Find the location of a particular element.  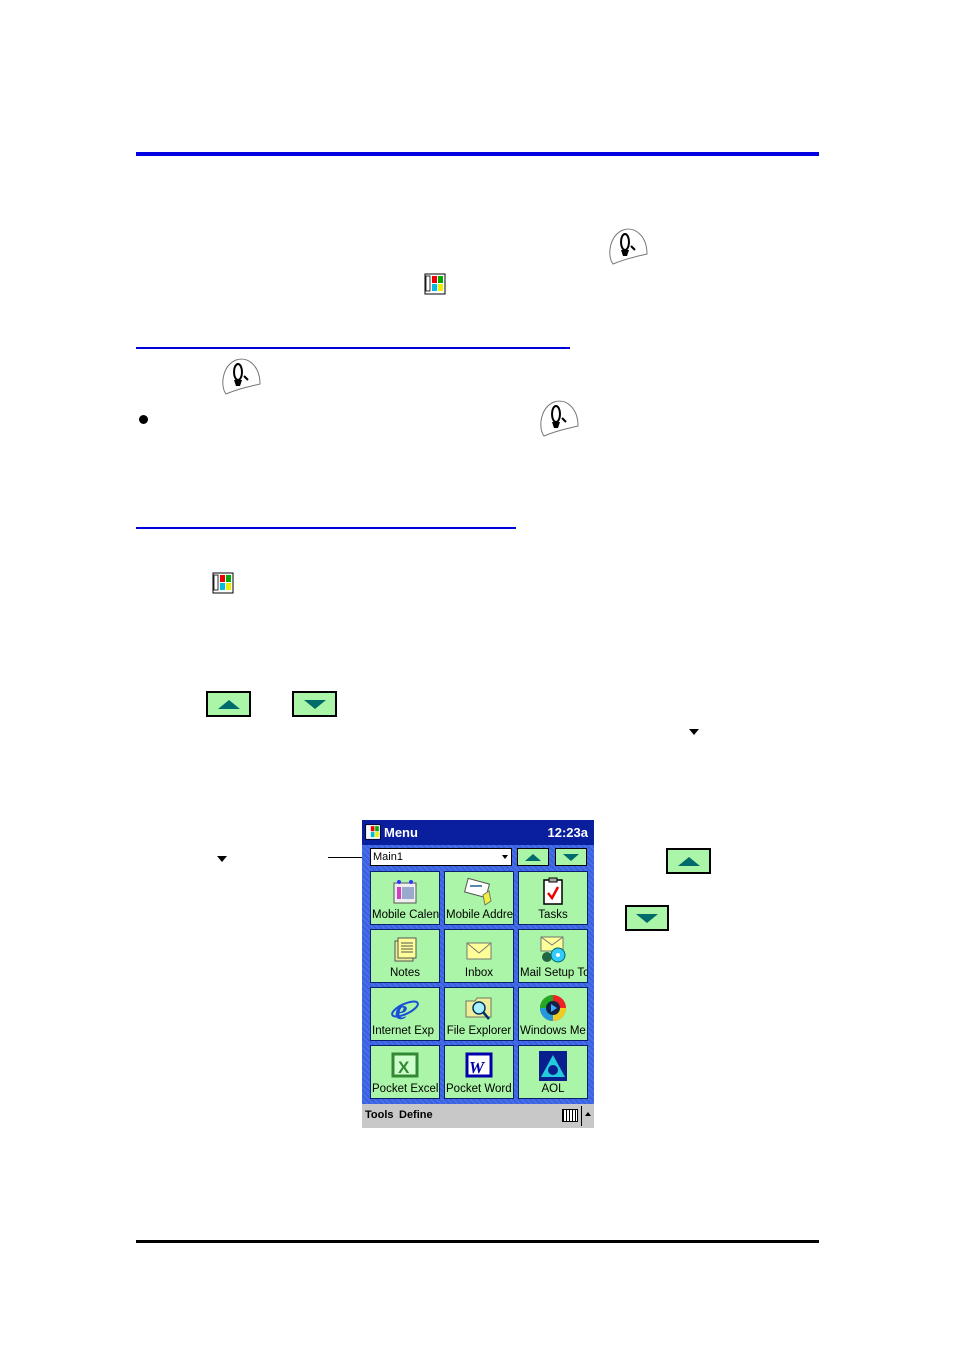

app-tile-mail-setup: Mail Setup To is located at coordinates (553, 956).